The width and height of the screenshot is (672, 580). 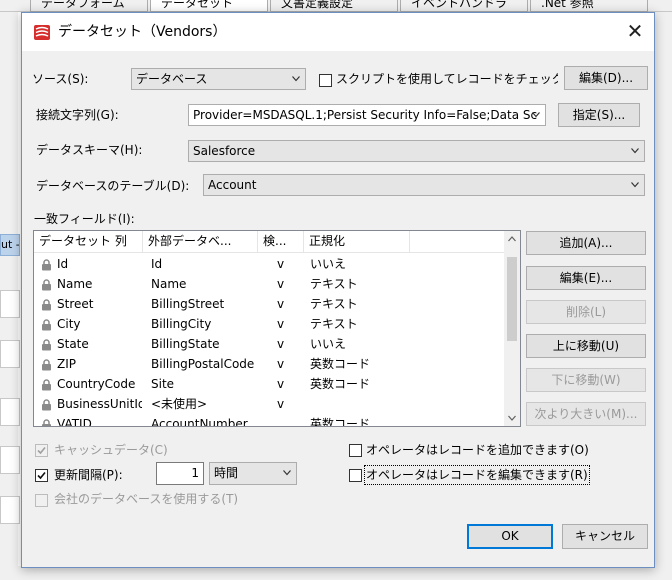 What do you see at coordinates (512, 418) in the screenshot?
I see `scroll-down-icon` at bounding box center [512, 418].